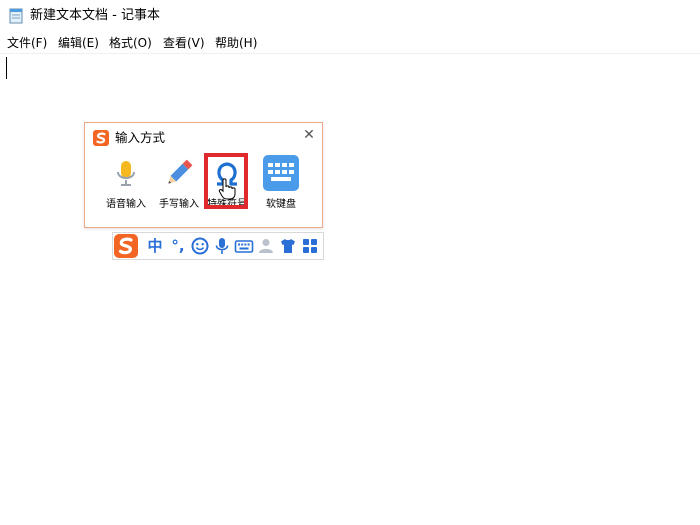 This screenshot has width=700, height=525. What do you see at coordinates (95, 15) in the screenshot?
I see `window-title: 新建文本文档 - 记事本` at bounding box center [95, 15].